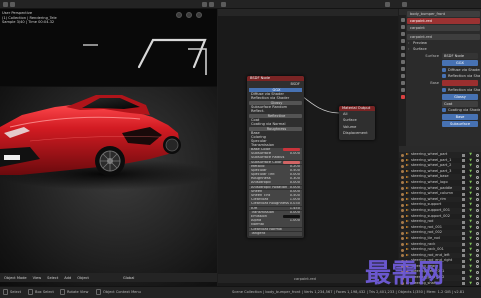 The image size is (481, 298). What do you see at coordinates (37, 278) in the screenshot?
I see `viewport-menu-view: View` at bounding box center [37, 278].